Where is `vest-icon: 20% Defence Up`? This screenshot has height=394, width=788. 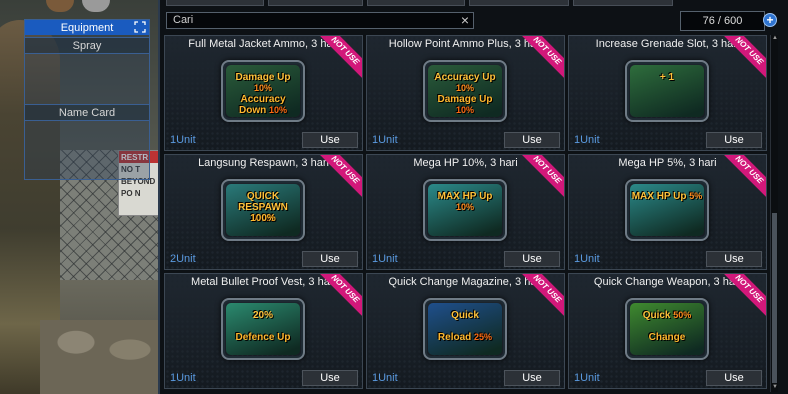 vest-icon: 20% Defence Up is located at coordinates (263, 329).